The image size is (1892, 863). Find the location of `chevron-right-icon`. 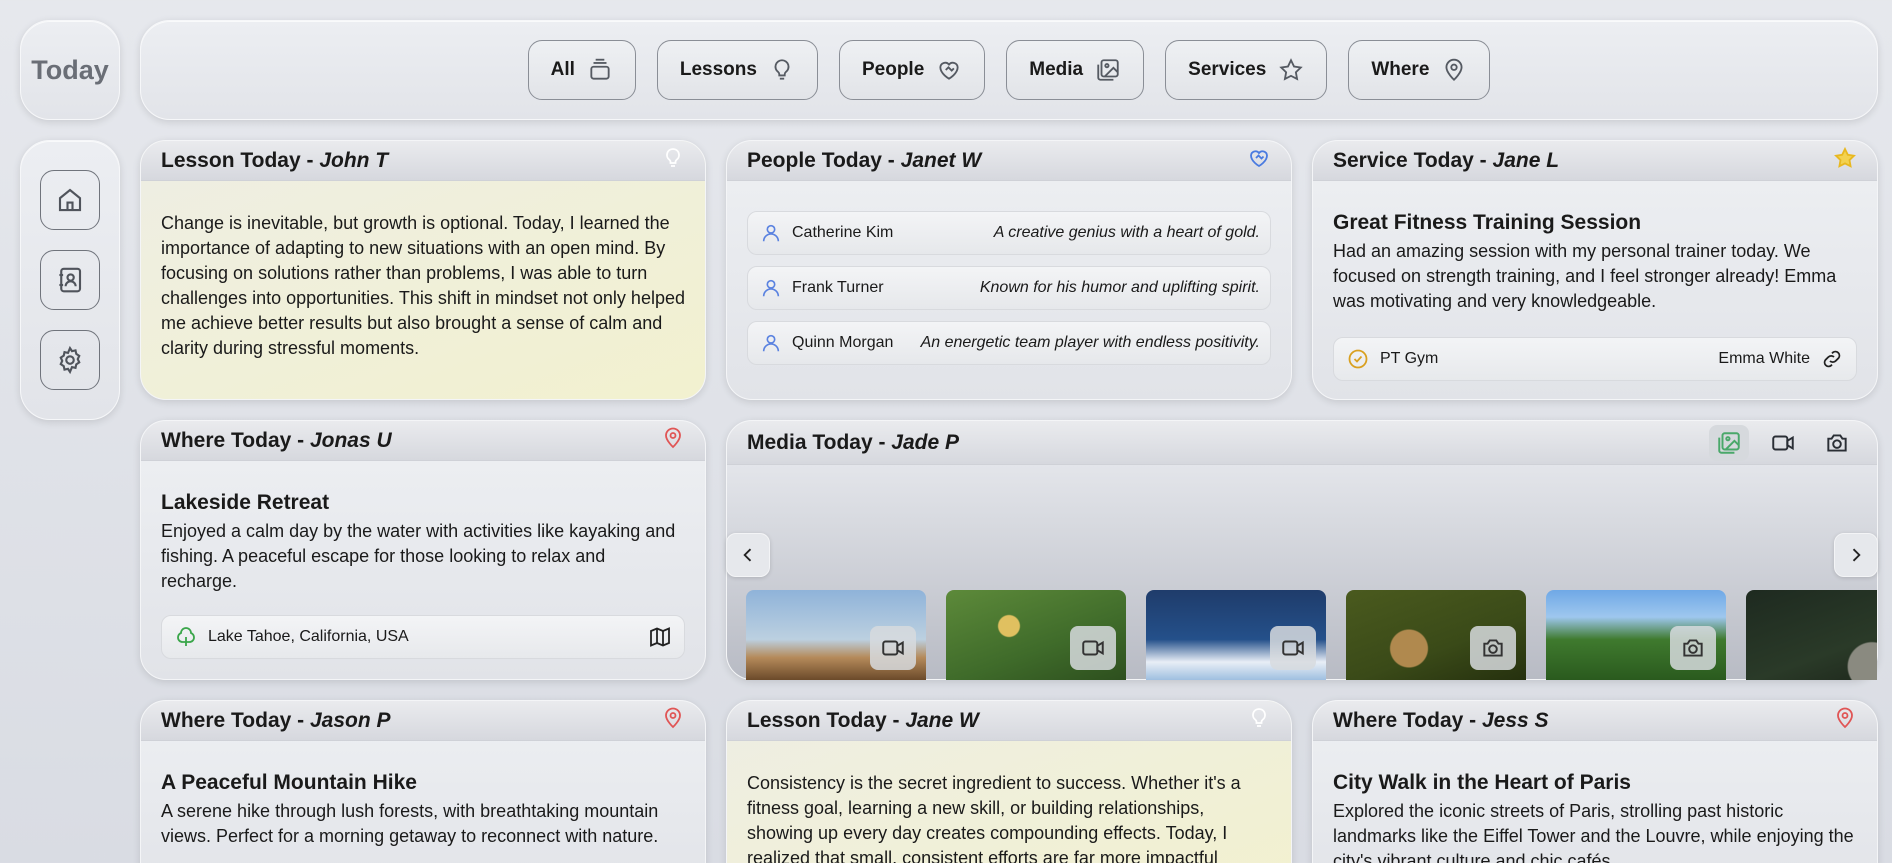

chevron-right-icon is located at coordinates (1856, 555).